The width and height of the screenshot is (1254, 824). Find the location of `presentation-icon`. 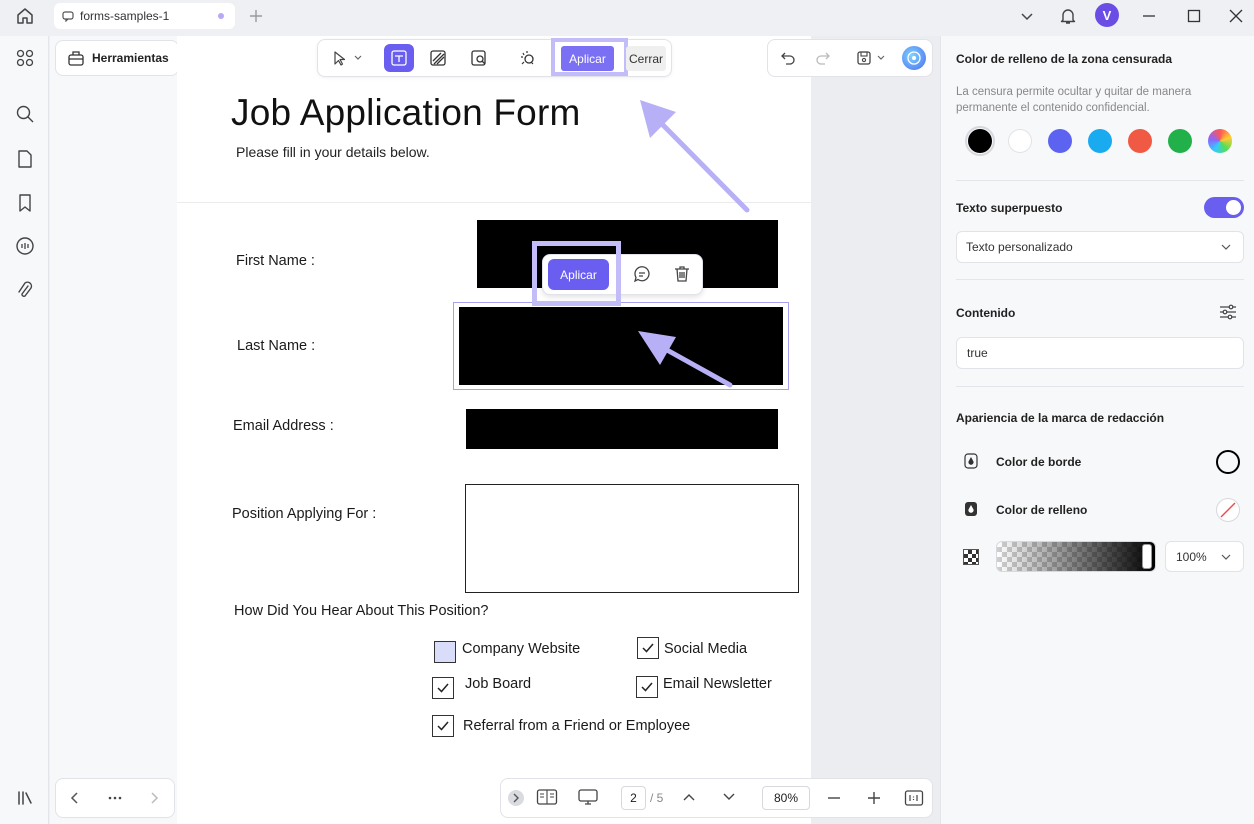

presentation-icon is located at coordinates (588, 797).